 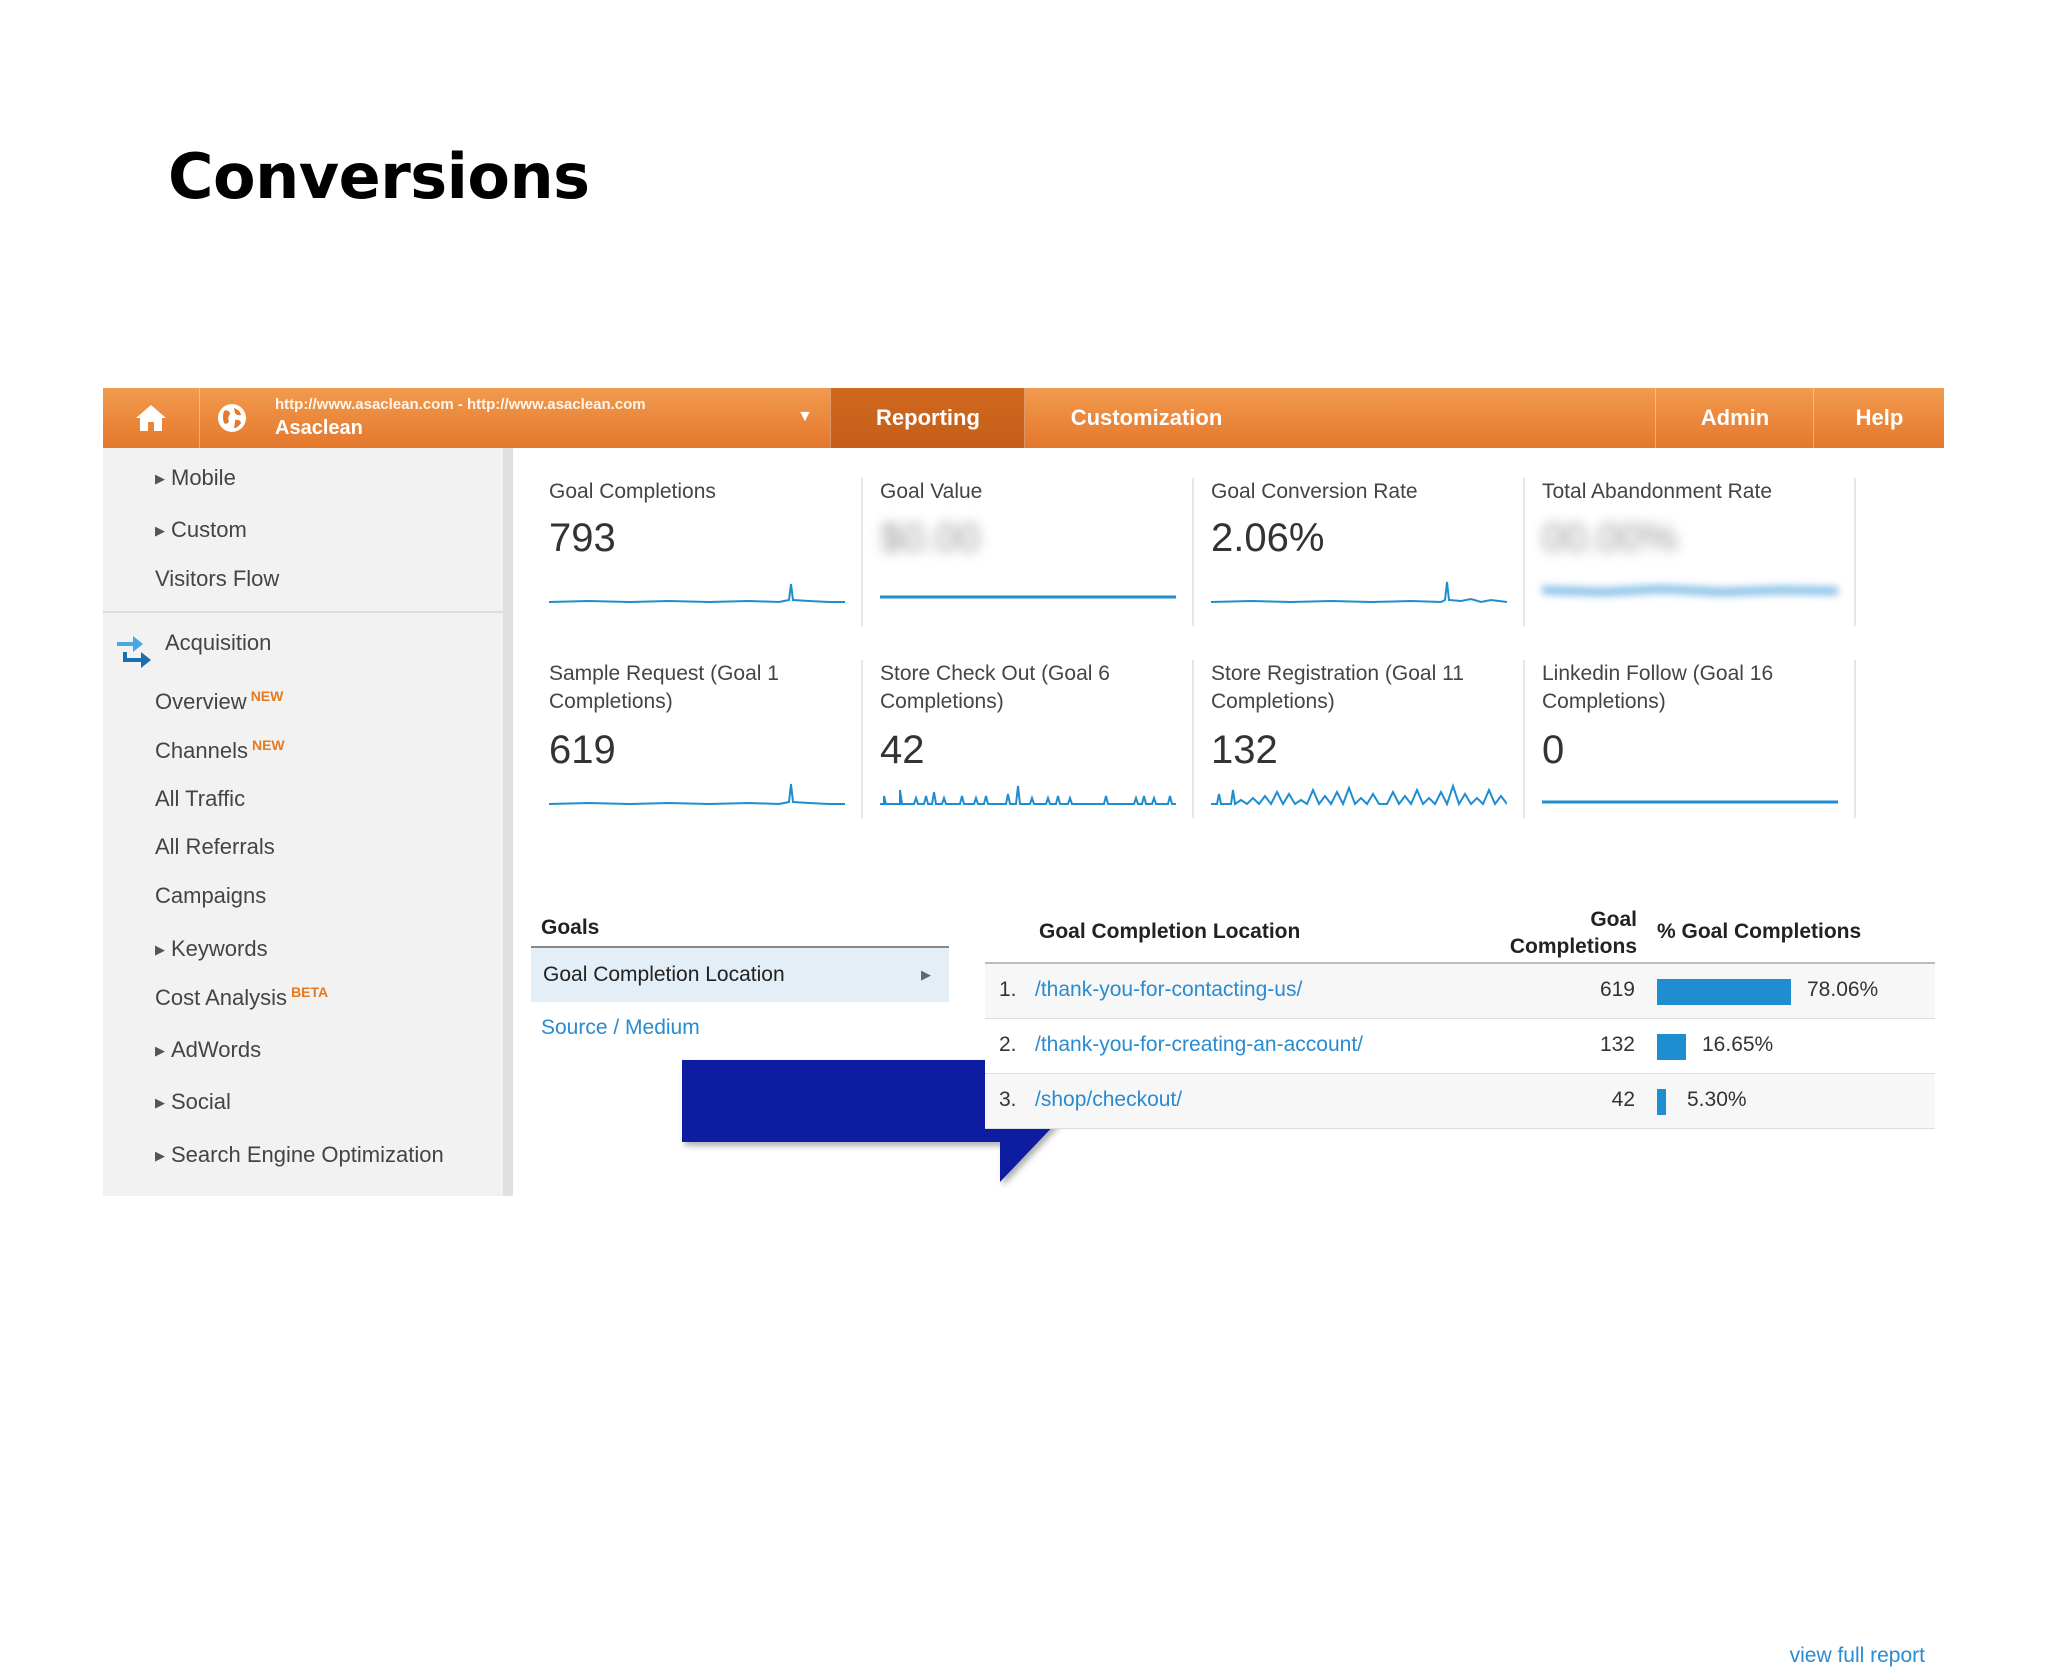 What do you see at coordinates (805, 417) in the screenshot?
I see `chevron-down-icon: ▼` at bounding box center [805, 417].